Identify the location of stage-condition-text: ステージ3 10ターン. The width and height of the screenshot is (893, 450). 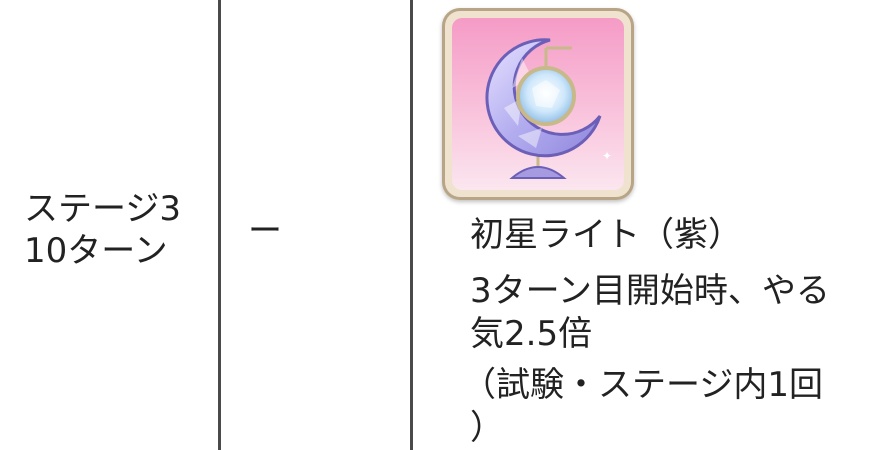
(102, 230).